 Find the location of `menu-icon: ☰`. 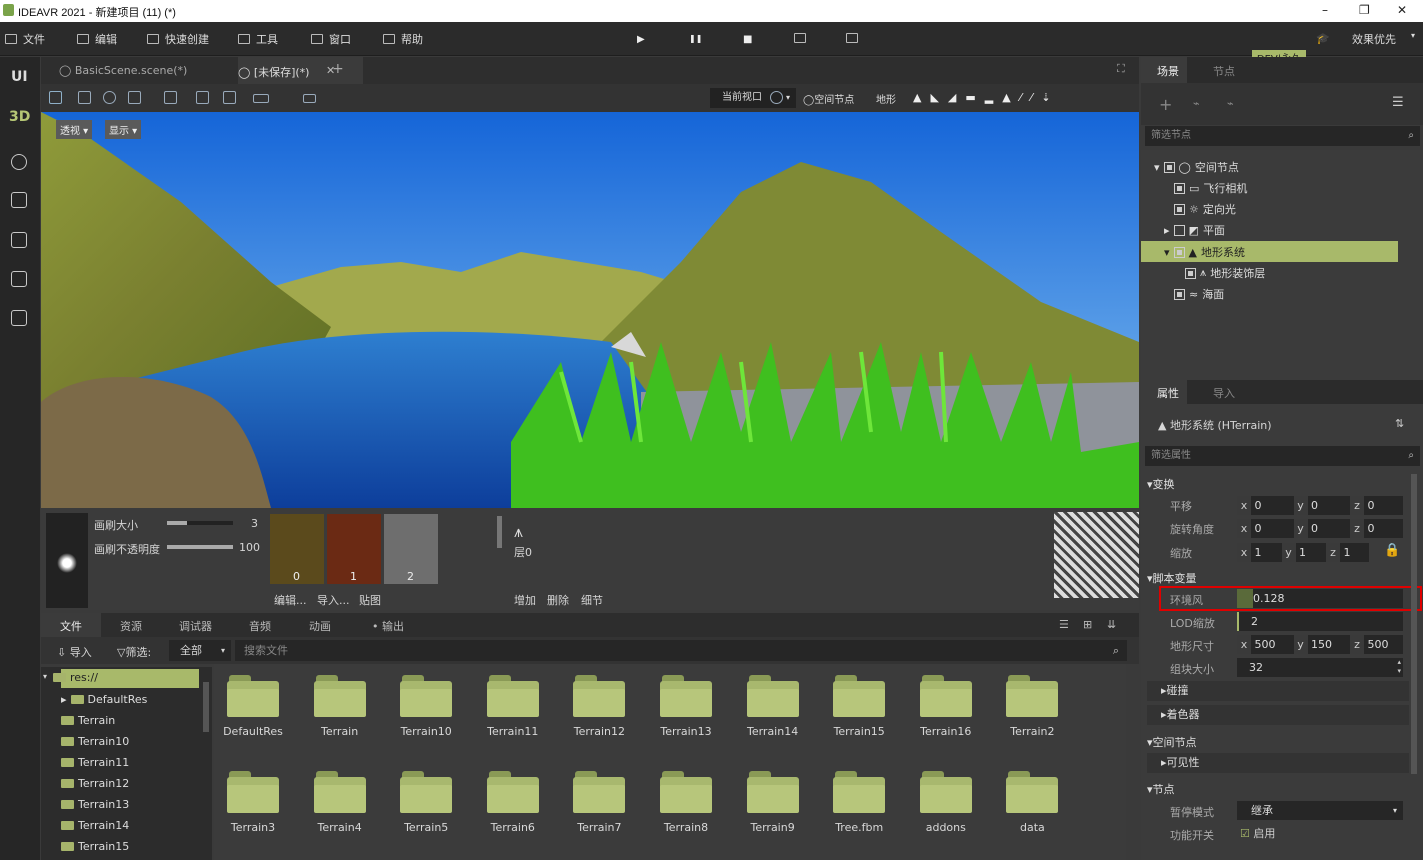

menu-icon: ☰ is located at coordinates (1398, 102).